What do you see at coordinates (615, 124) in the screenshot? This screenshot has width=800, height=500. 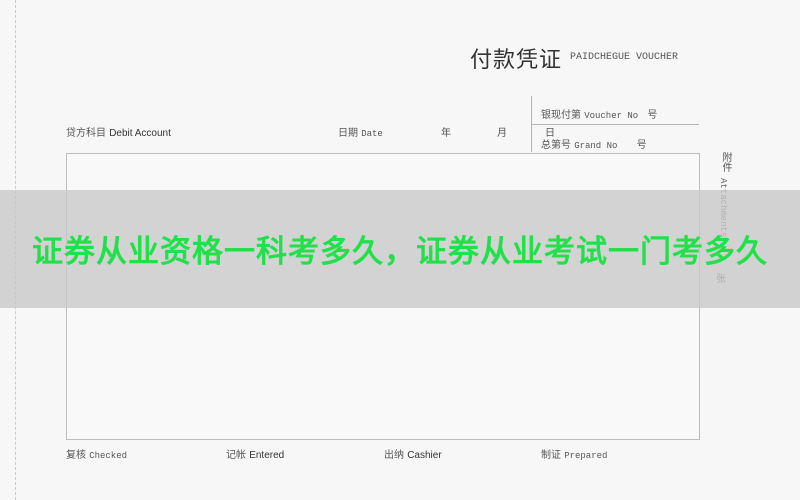 I see `voucher-no-line` at bounding box center [615, 124].